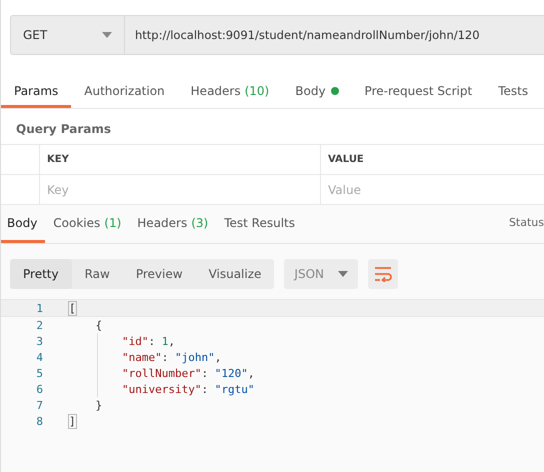  What do you see at coordinates (63, 129) in the screenshot?
I see `section-title: Query Params` at bounding box center [63, 129].